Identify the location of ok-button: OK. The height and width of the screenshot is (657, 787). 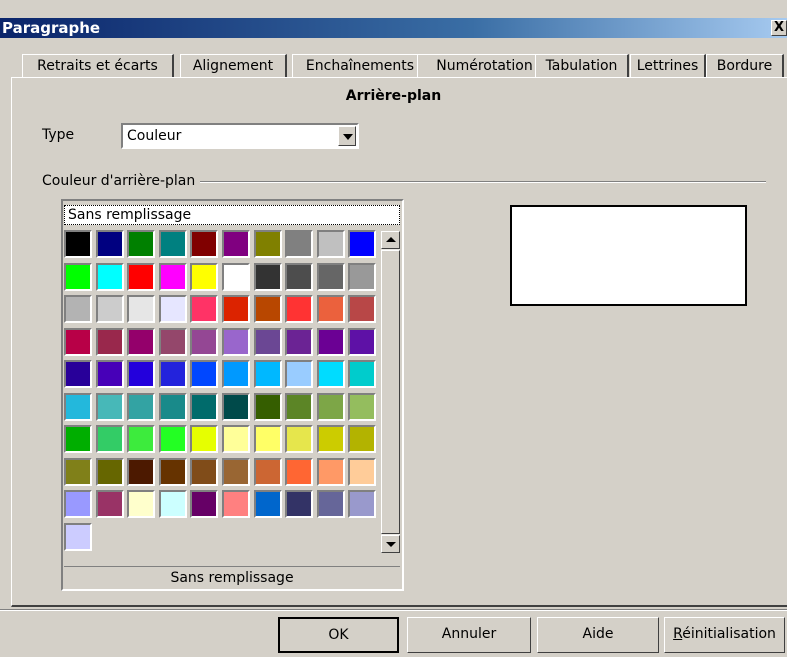
(338, 635).